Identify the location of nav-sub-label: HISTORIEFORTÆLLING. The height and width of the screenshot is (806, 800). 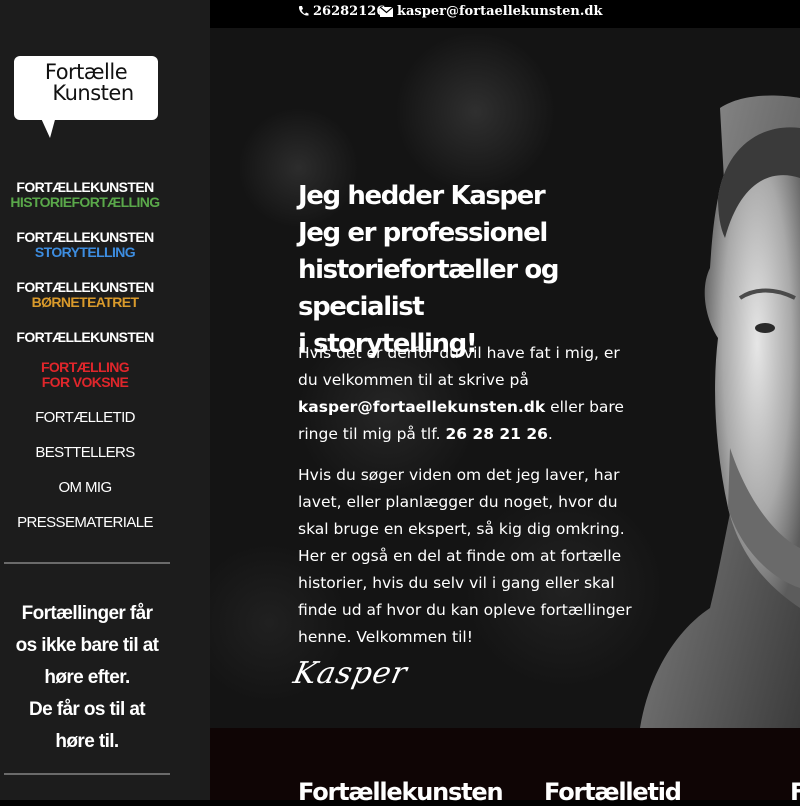
(85, 202).